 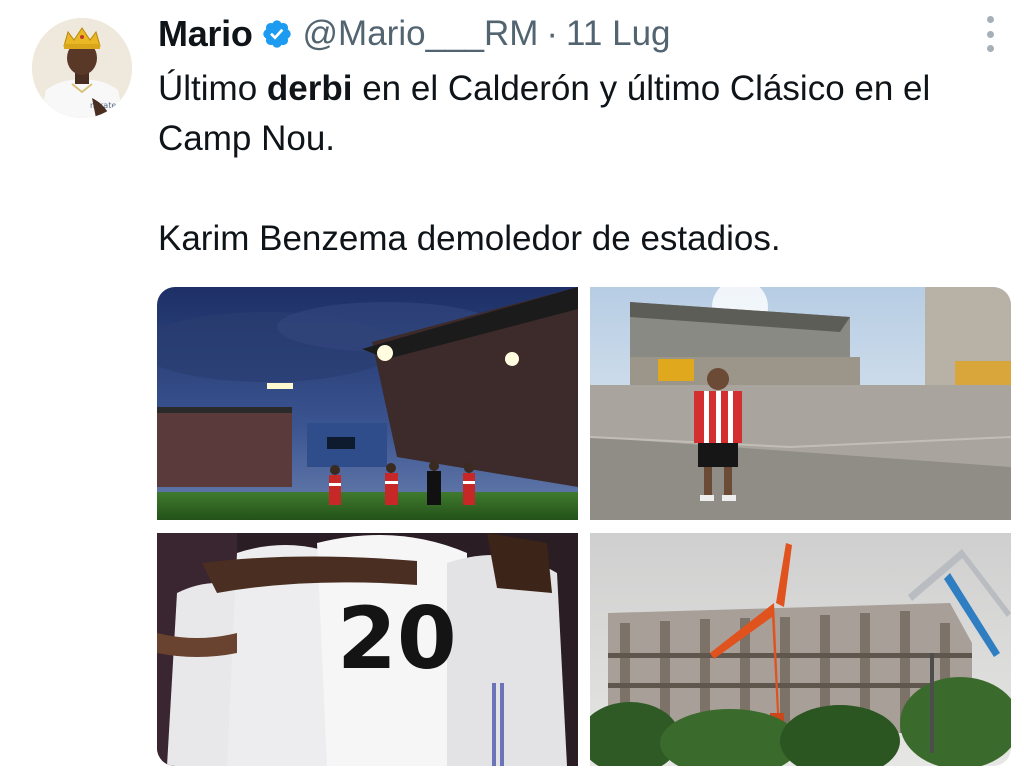 I want to click on tweet-header: Mario @Mario___RM · 11 Lug, so click(x=414, y=34).